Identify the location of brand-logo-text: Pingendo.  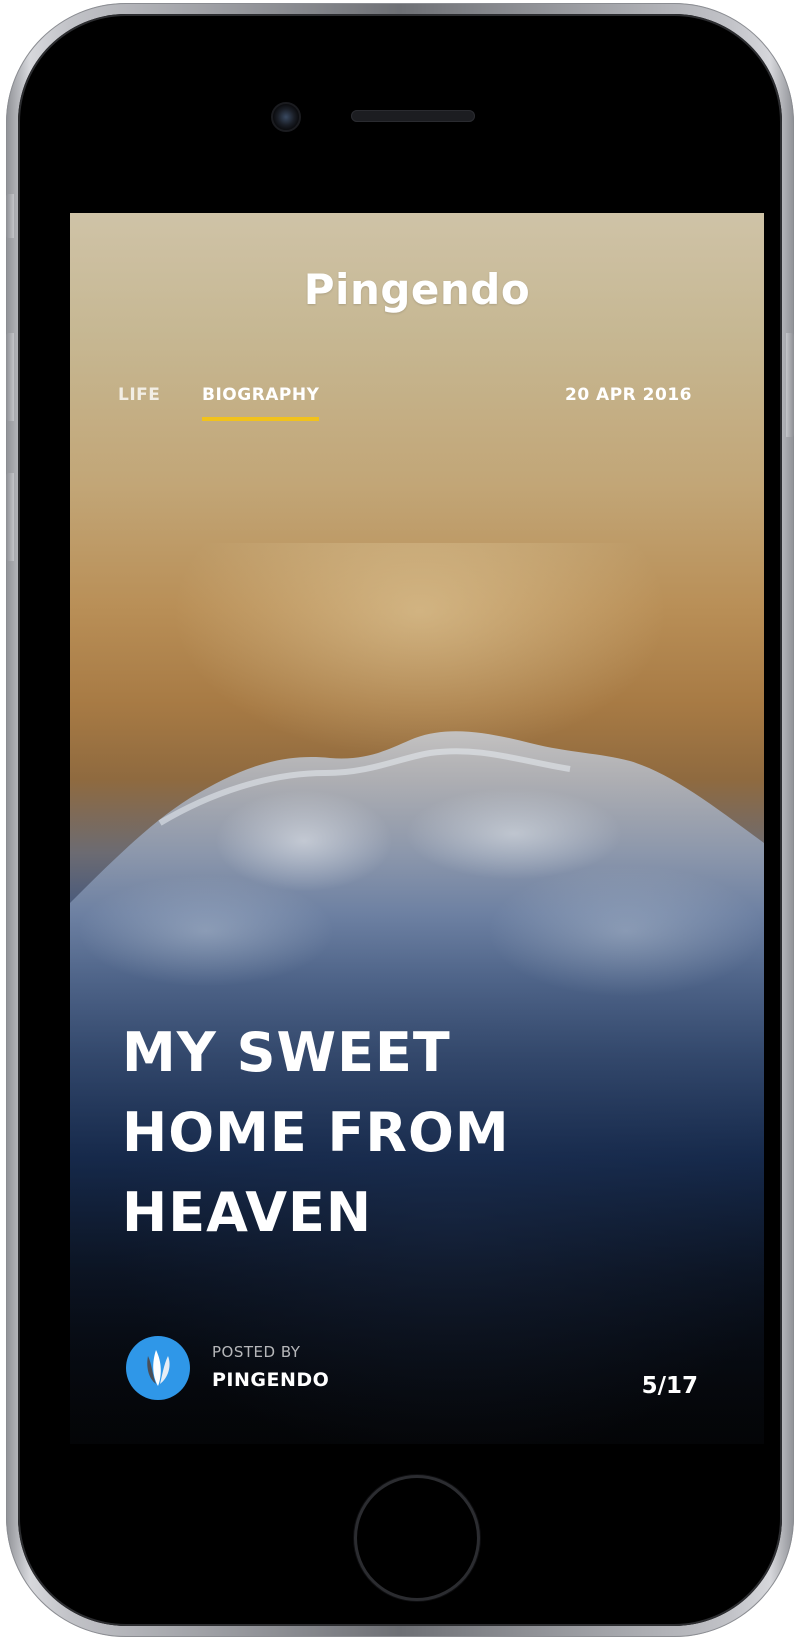
(417, 289).